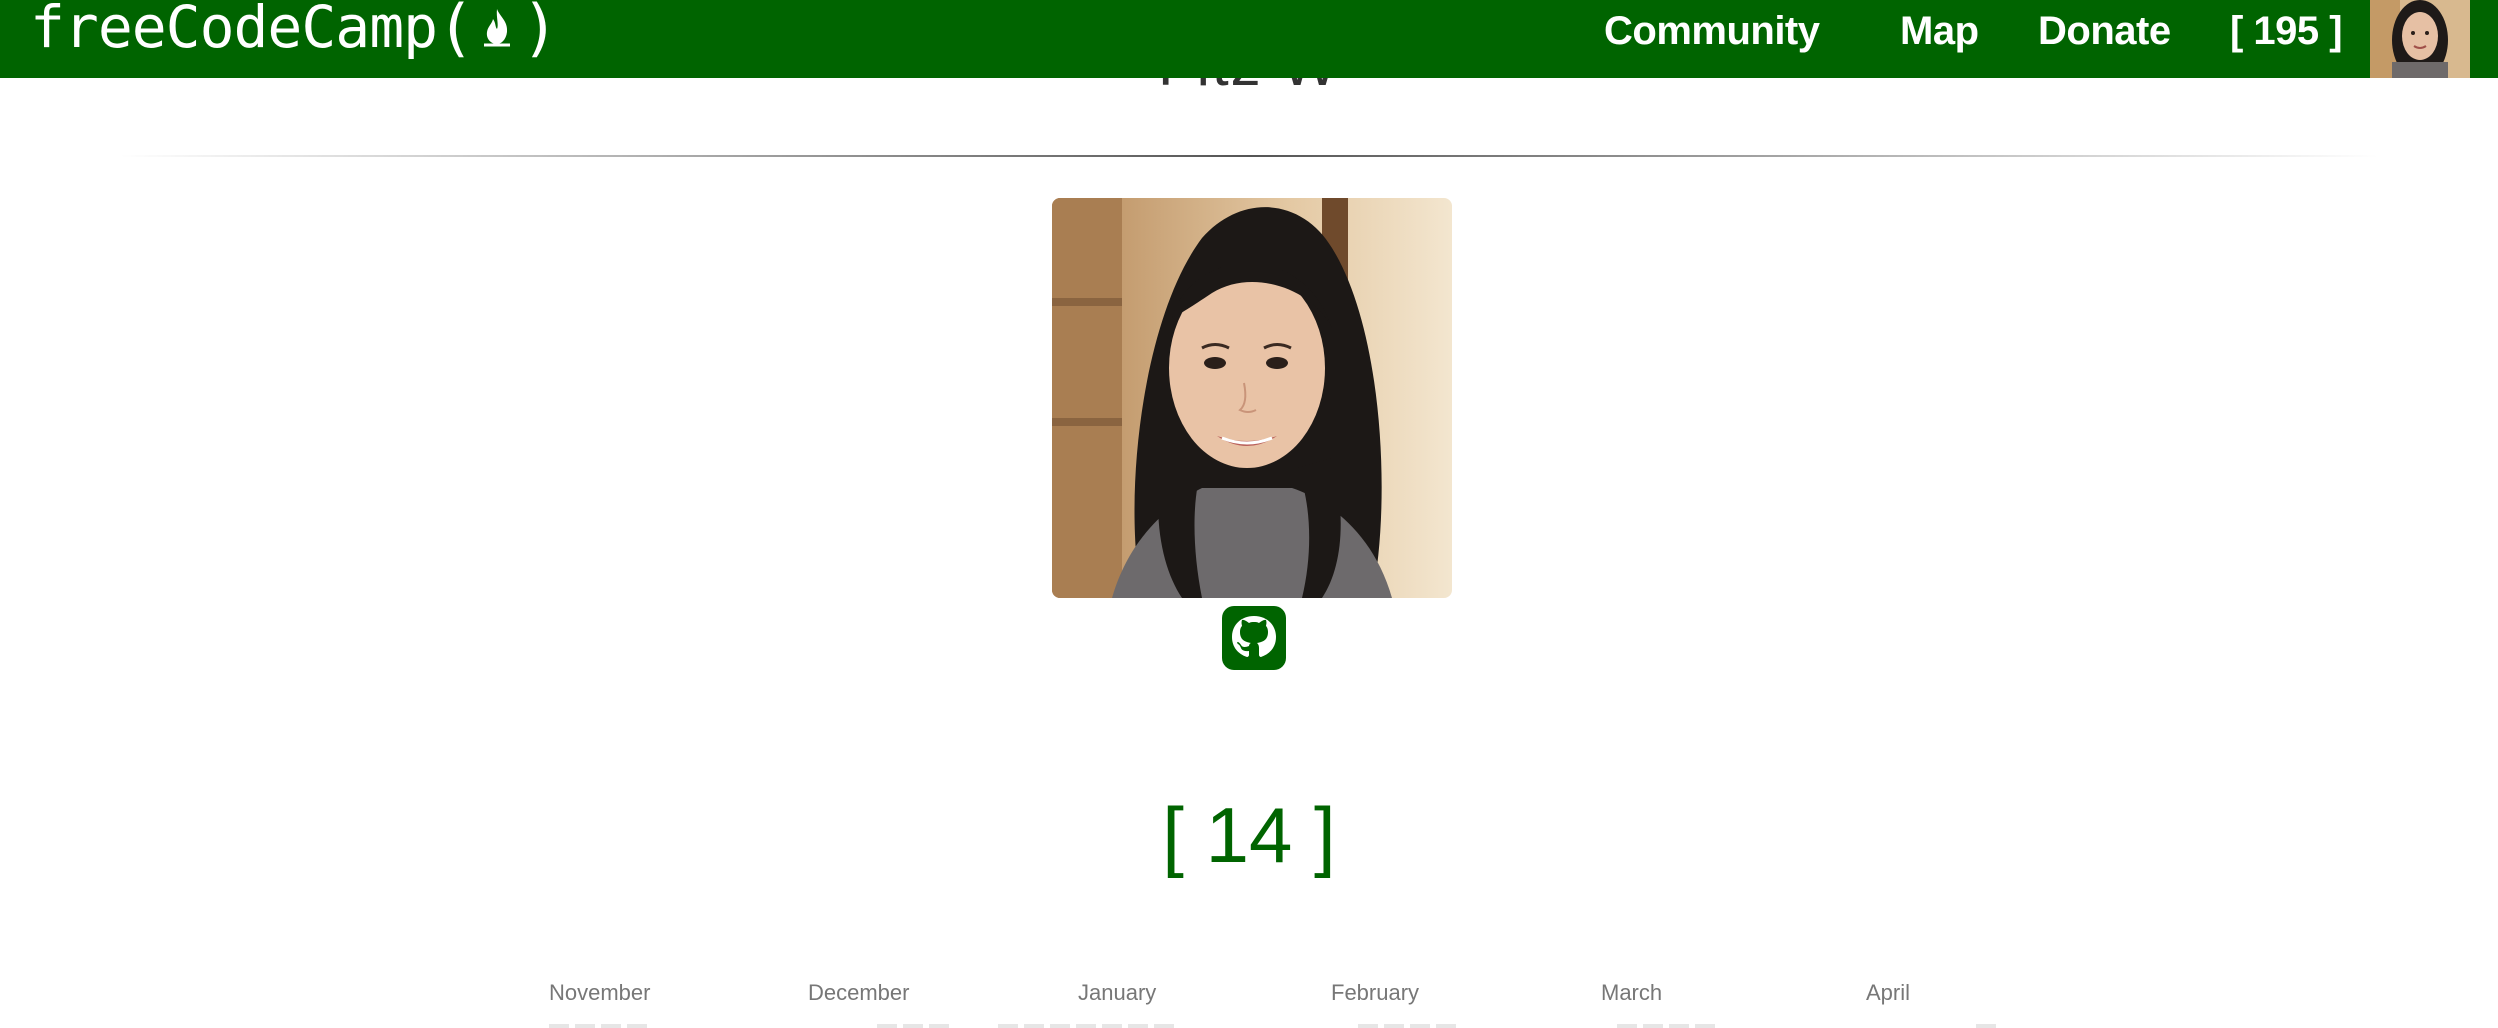 The image size is (2498, 1028). What do you see at coordinates (1254, 638) in the screenshot?
I see `github-icon` at bounding box center [1254, 638].